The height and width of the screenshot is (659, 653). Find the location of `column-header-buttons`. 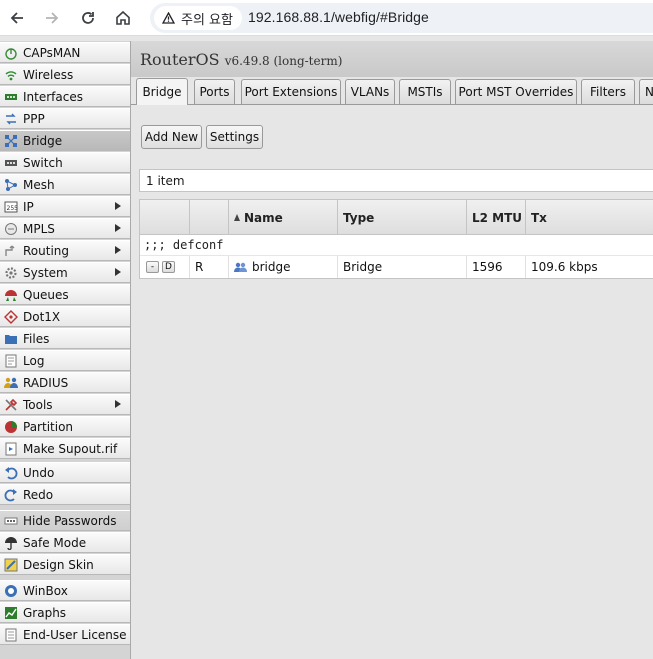

column-header-buttons is located at coordinates (165, 217).